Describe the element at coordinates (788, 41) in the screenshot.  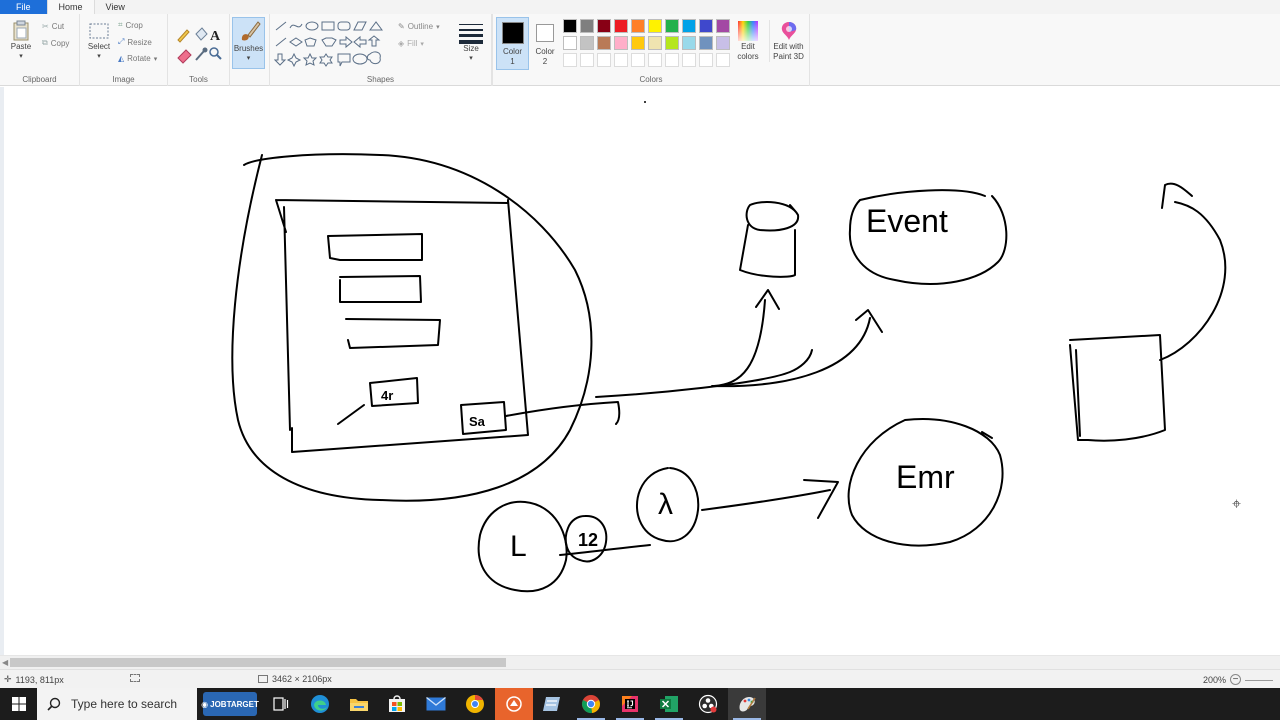
I see `edit-with-paint3d-button: Edit with Paint 3D` at that location.